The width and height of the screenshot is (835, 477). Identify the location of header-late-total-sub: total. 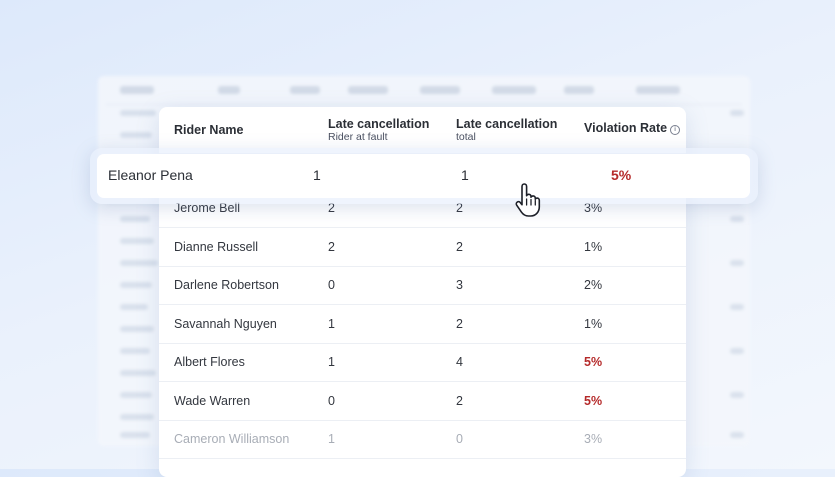
(466, 137).